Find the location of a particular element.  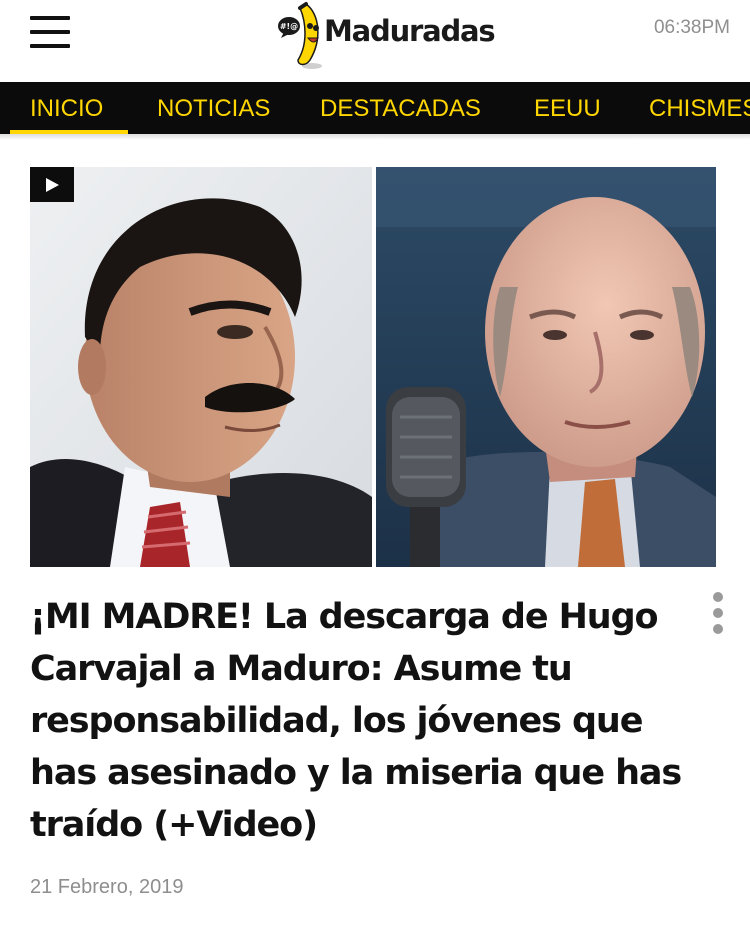

banana-mascot-icon: #!@ is located at coordinates (300, 35).